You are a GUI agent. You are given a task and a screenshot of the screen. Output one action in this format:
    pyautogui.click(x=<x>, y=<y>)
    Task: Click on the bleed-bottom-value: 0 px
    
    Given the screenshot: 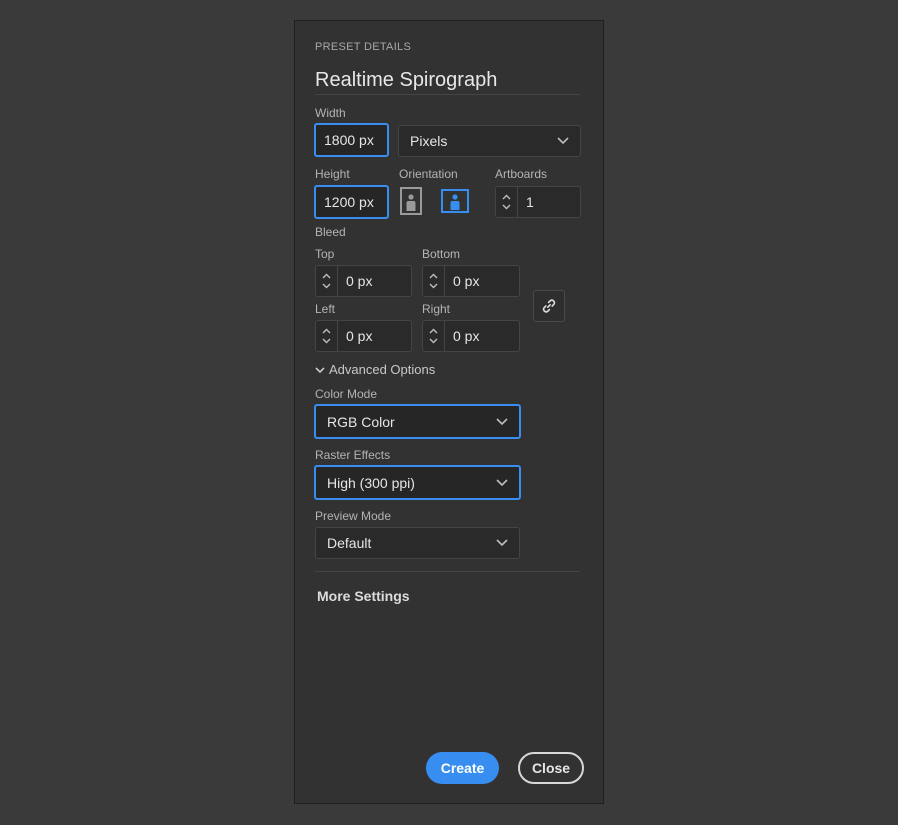 What is the action you would take?
    pyautogui.click(x=466, y=281)
    